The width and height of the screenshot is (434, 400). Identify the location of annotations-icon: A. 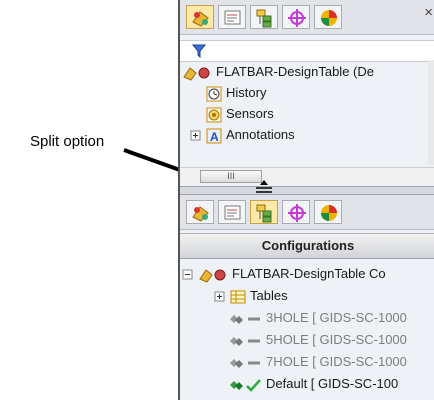
(214, 136).